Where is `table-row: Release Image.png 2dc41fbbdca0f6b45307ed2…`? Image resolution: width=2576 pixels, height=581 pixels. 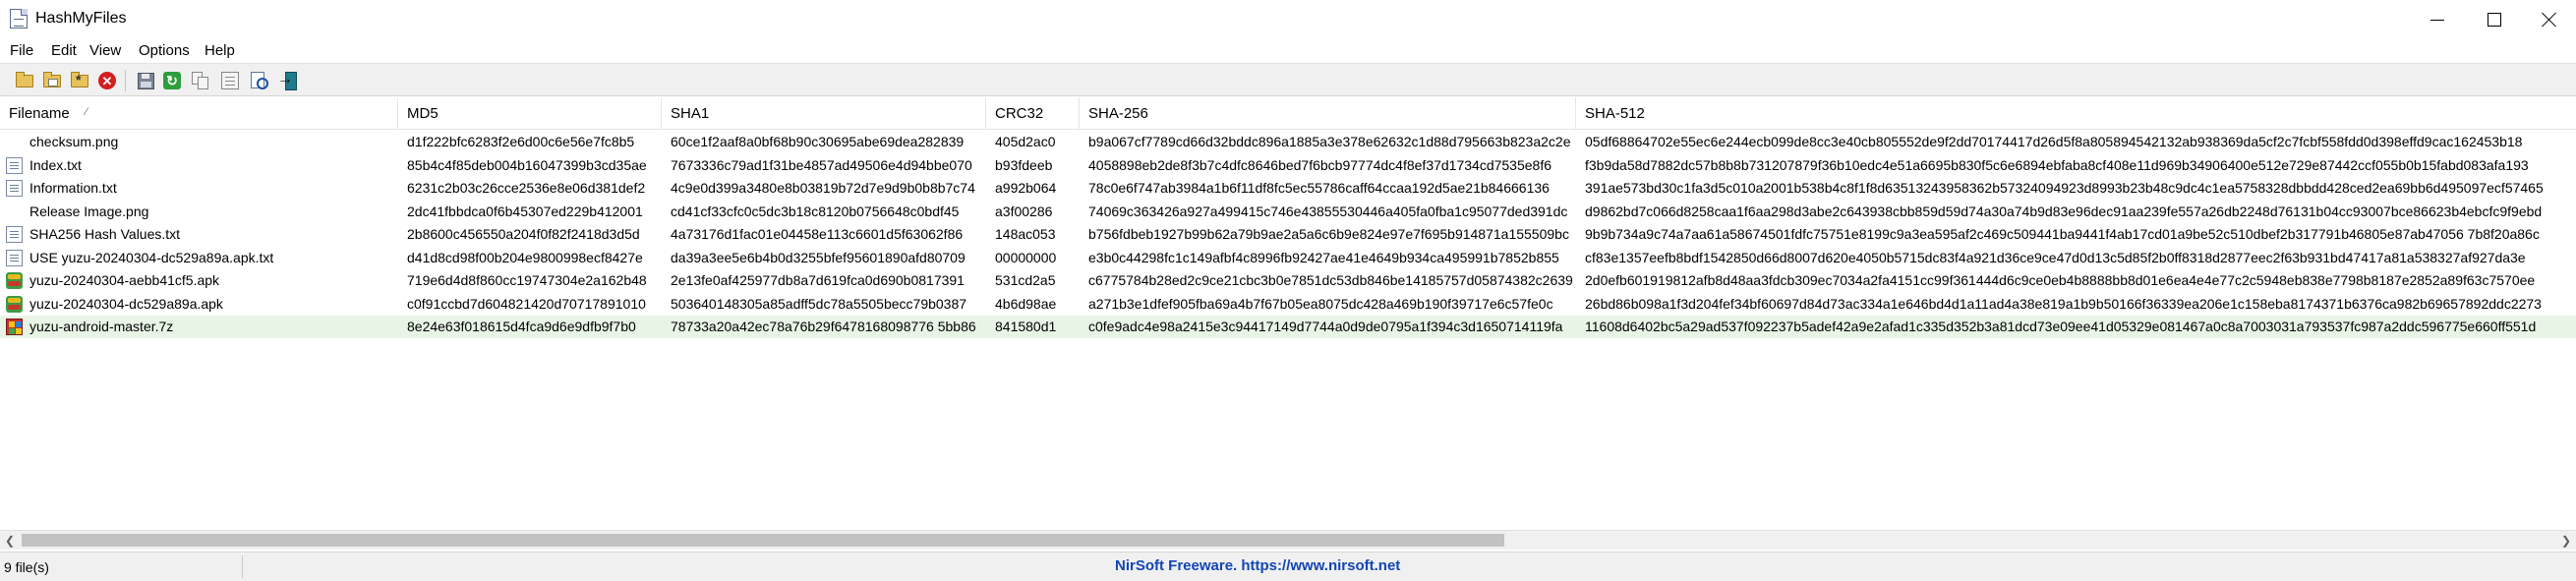 table-row: Release Image.png 2dc41fbbdca0f6b45307ed2… is located at coordinates (1288, 212).